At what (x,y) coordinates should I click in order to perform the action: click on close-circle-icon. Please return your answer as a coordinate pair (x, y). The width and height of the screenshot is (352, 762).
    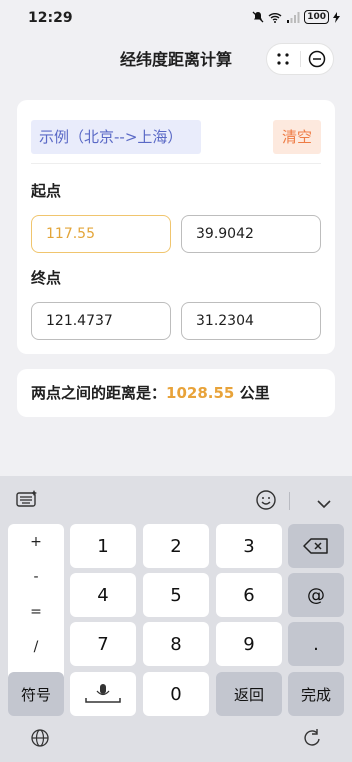
    Looking at the image, I should click on (316, 59).